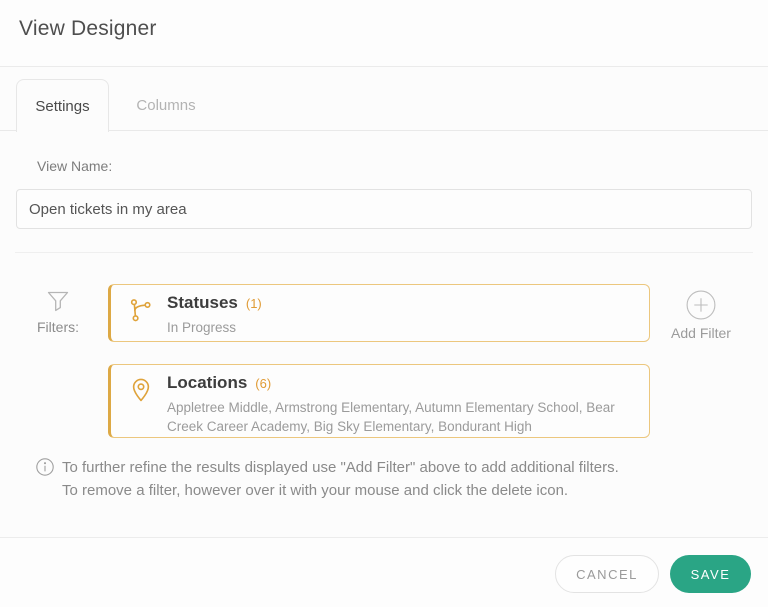  I want to click on page-title: View Designer, so click(88, 28).